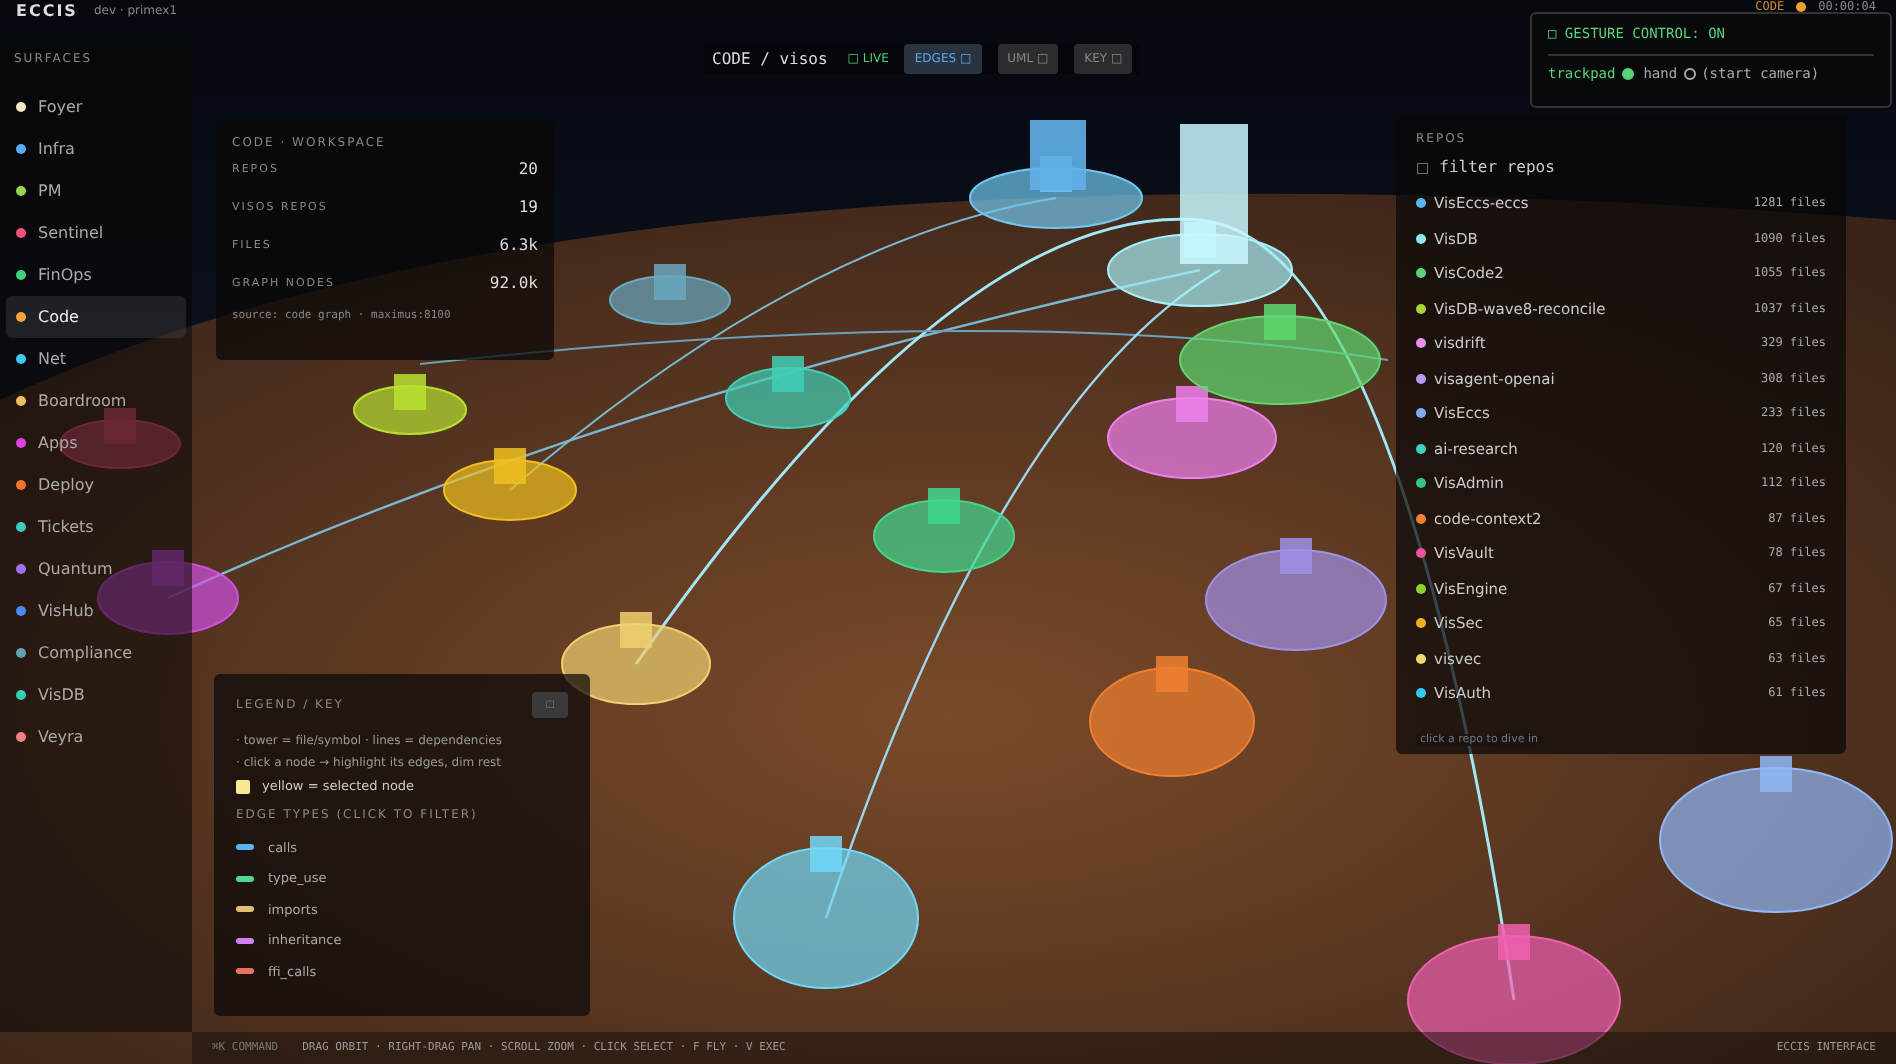 This screenshot has height=1064, width=1896. What do you see at coordinates (518, 245) in the screenshot?
I see `stat-value: 6.3k` at bounding box center [518, 245].